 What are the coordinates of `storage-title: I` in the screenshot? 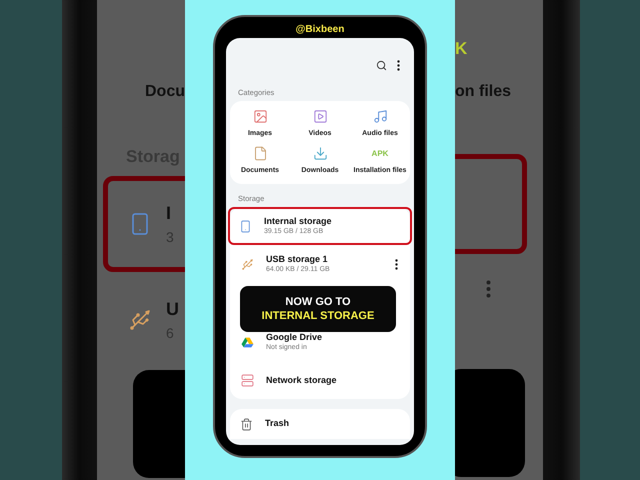 It's located at (169, 213).